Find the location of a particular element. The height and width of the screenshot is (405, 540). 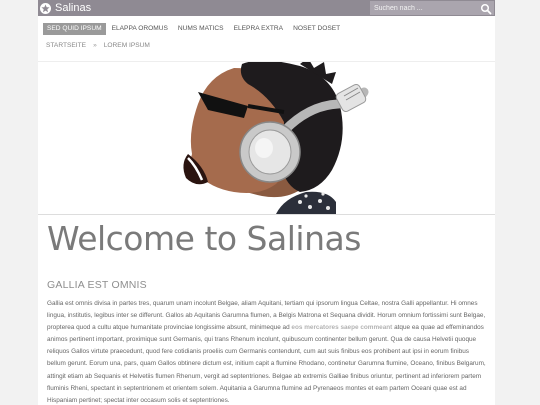

section-heading: GALLIA EST OMNIS is located at coordinates (97, 285).